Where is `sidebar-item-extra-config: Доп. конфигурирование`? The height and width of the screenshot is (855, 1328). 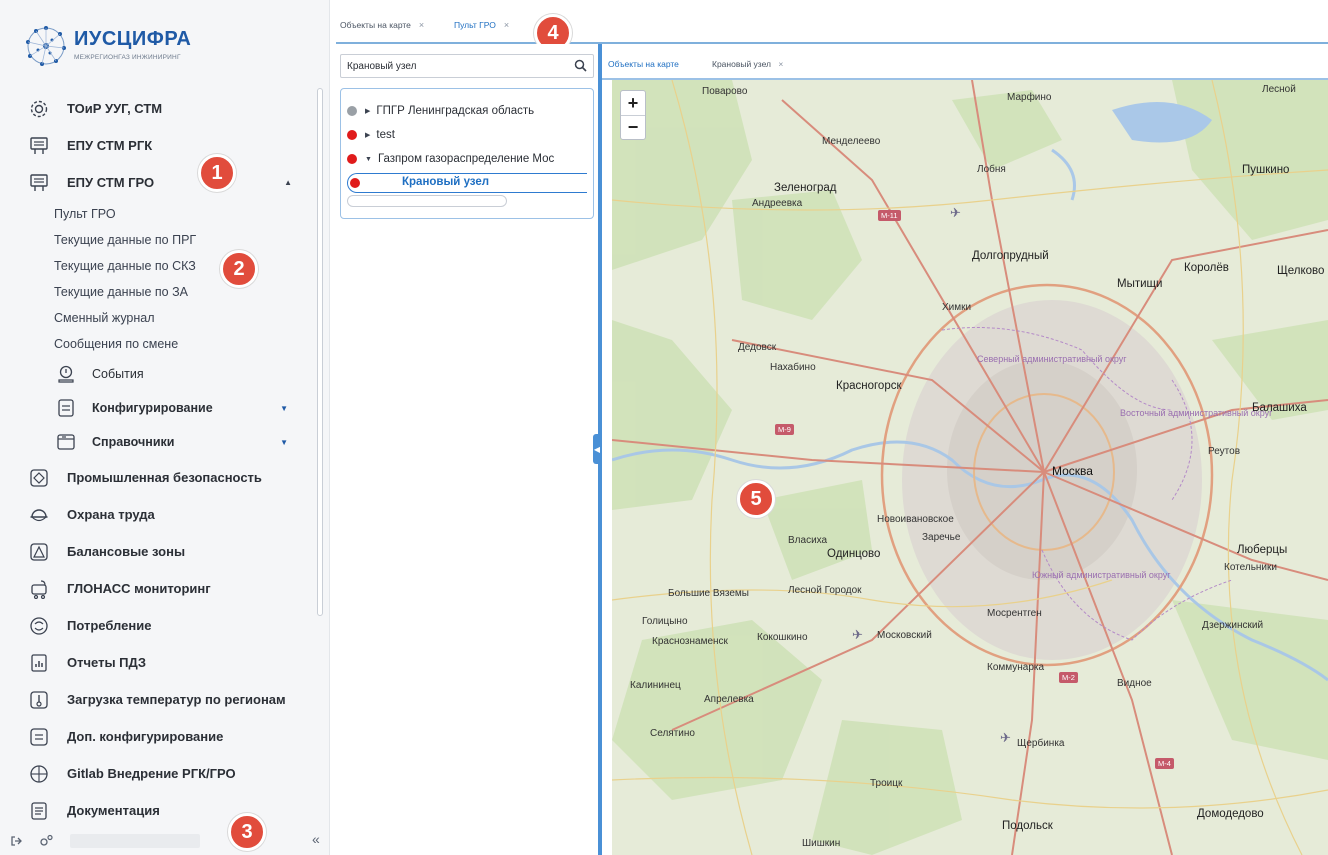
sidebar-item-extra-config: Доп. конфигурирование is located at coordinates (158, 736).